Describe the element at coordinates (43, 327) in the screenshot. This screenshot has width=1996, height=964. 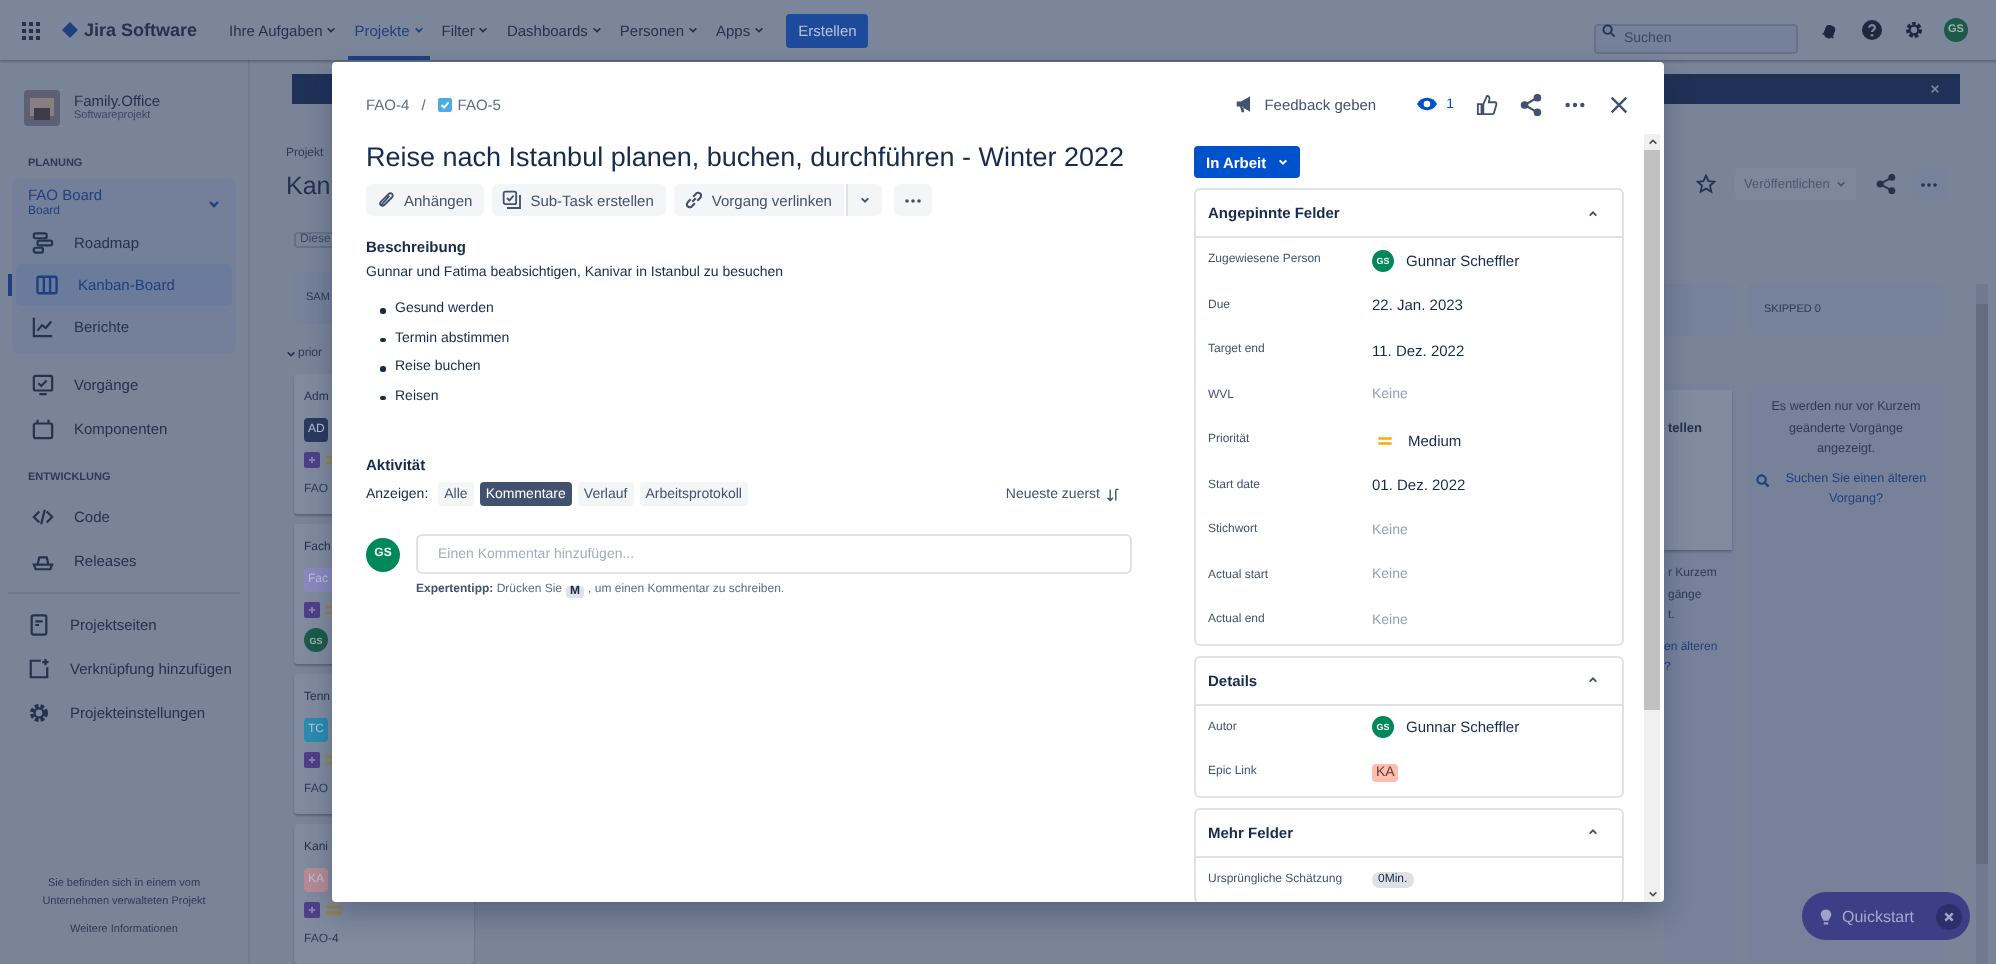
I see `reports-icon` at that location.